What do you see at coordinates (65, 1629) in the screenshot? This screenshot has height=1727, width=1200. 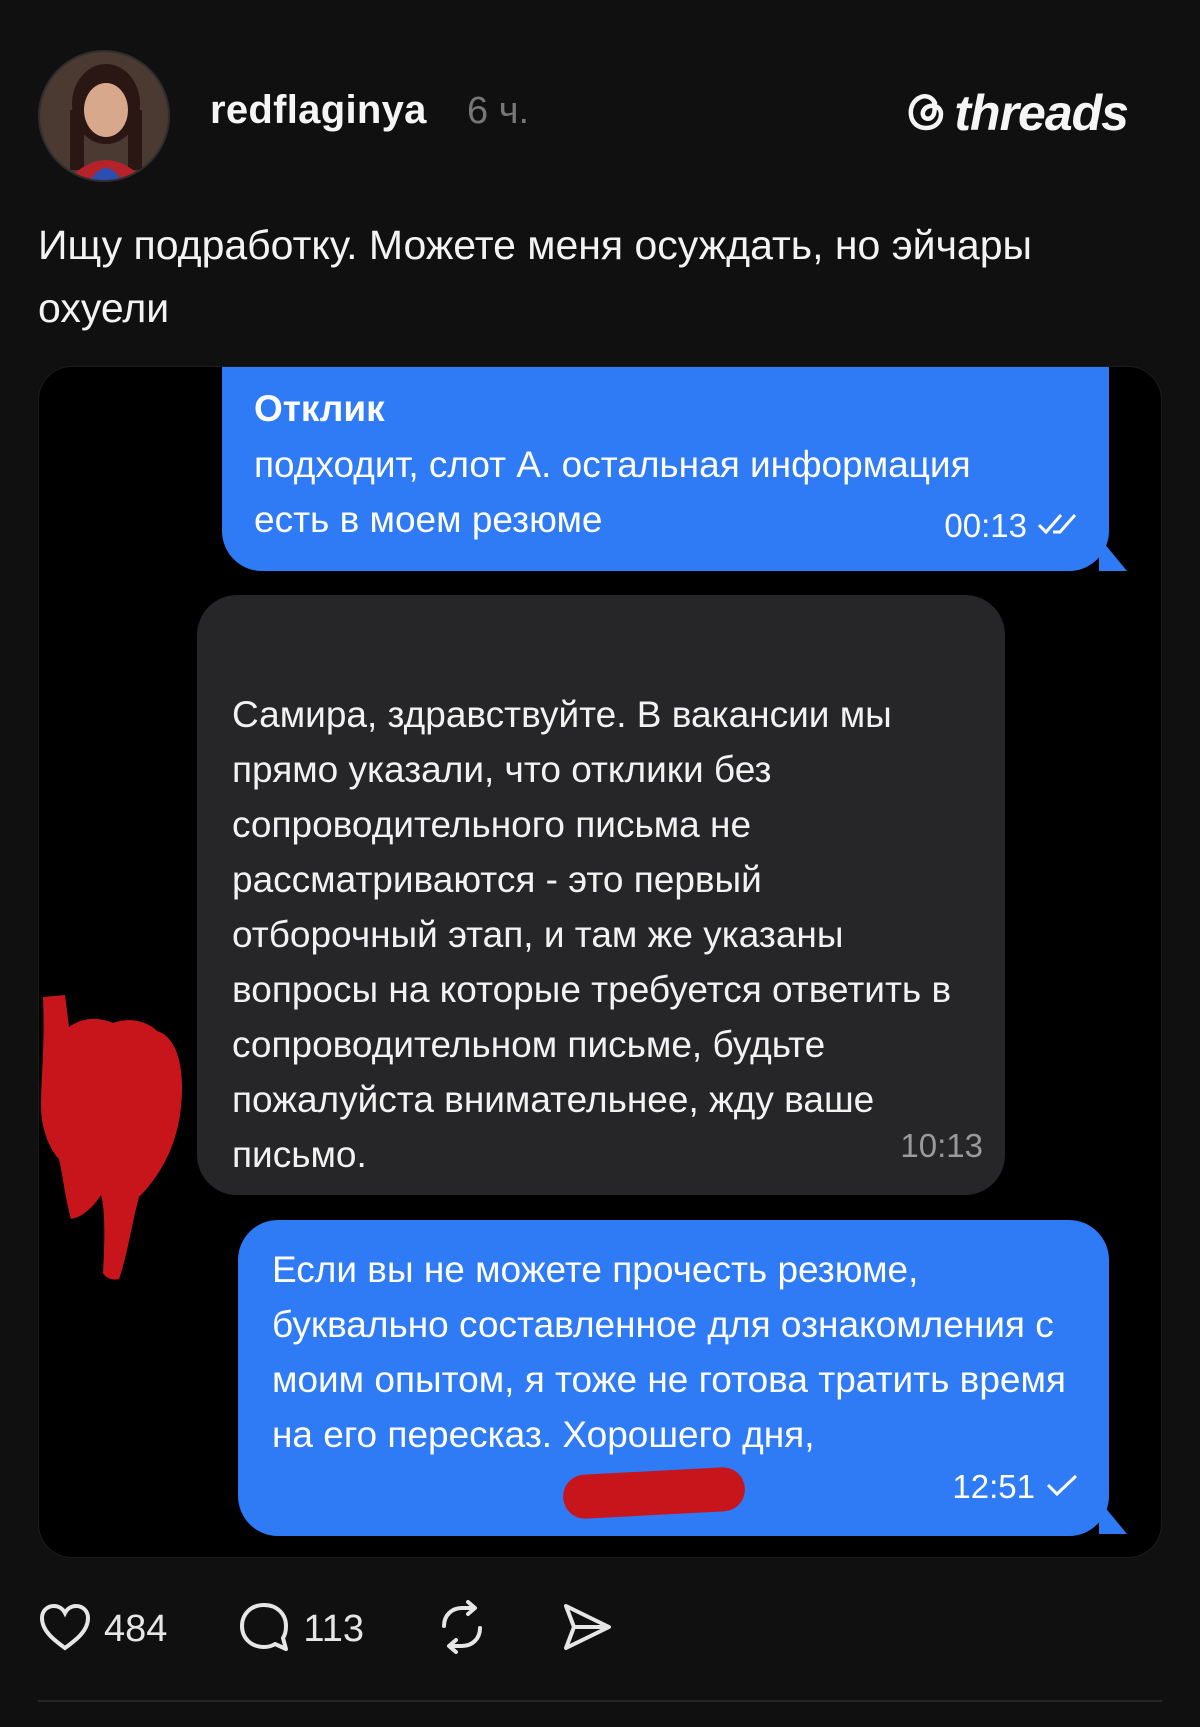 I see `heart-icon` at bounding box center [65, 1629].